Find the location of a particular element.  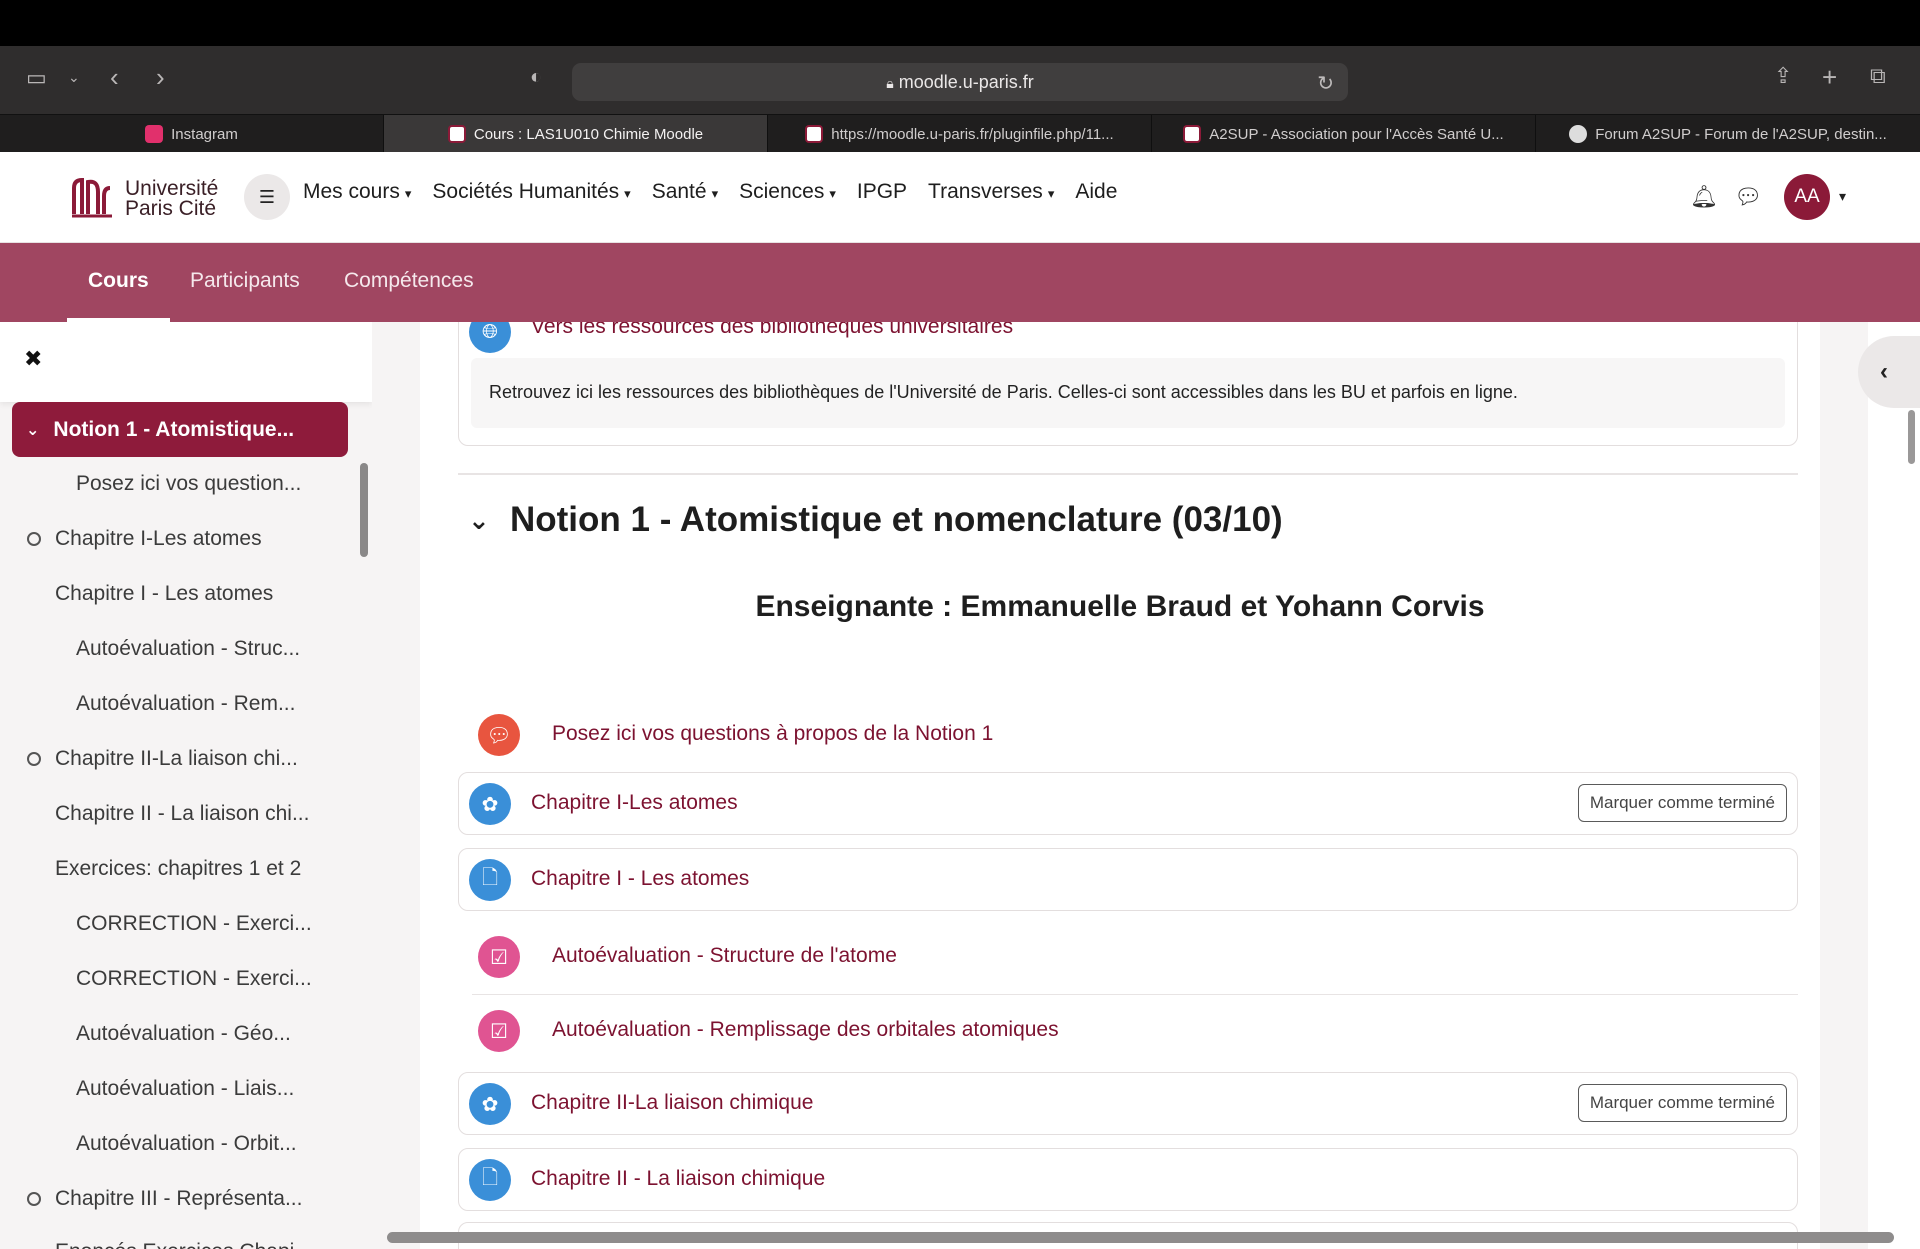

drawer-item: Chapitre I - Les atomes is located at coordinates (164, 594).